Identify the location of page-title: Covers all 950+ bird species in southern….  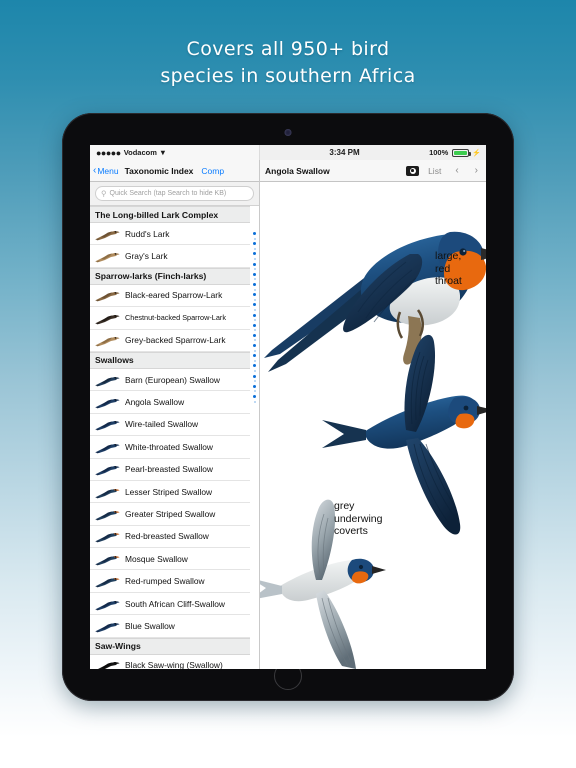
(288, 63).